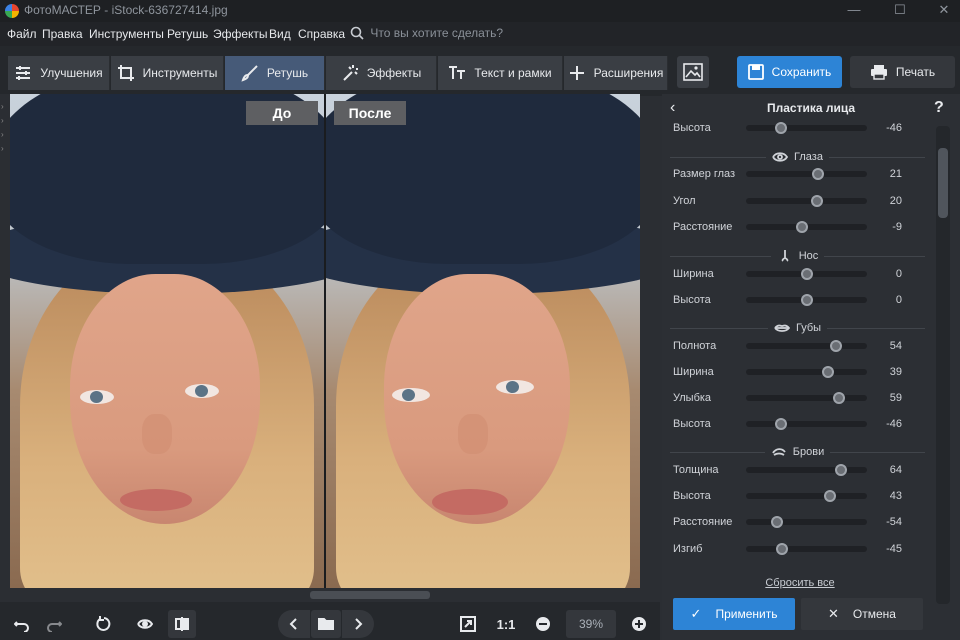  What do you see at coordinates (894, 522) in the screenshot?
I see `slider-value: -54` at bounding box center [894, 522].